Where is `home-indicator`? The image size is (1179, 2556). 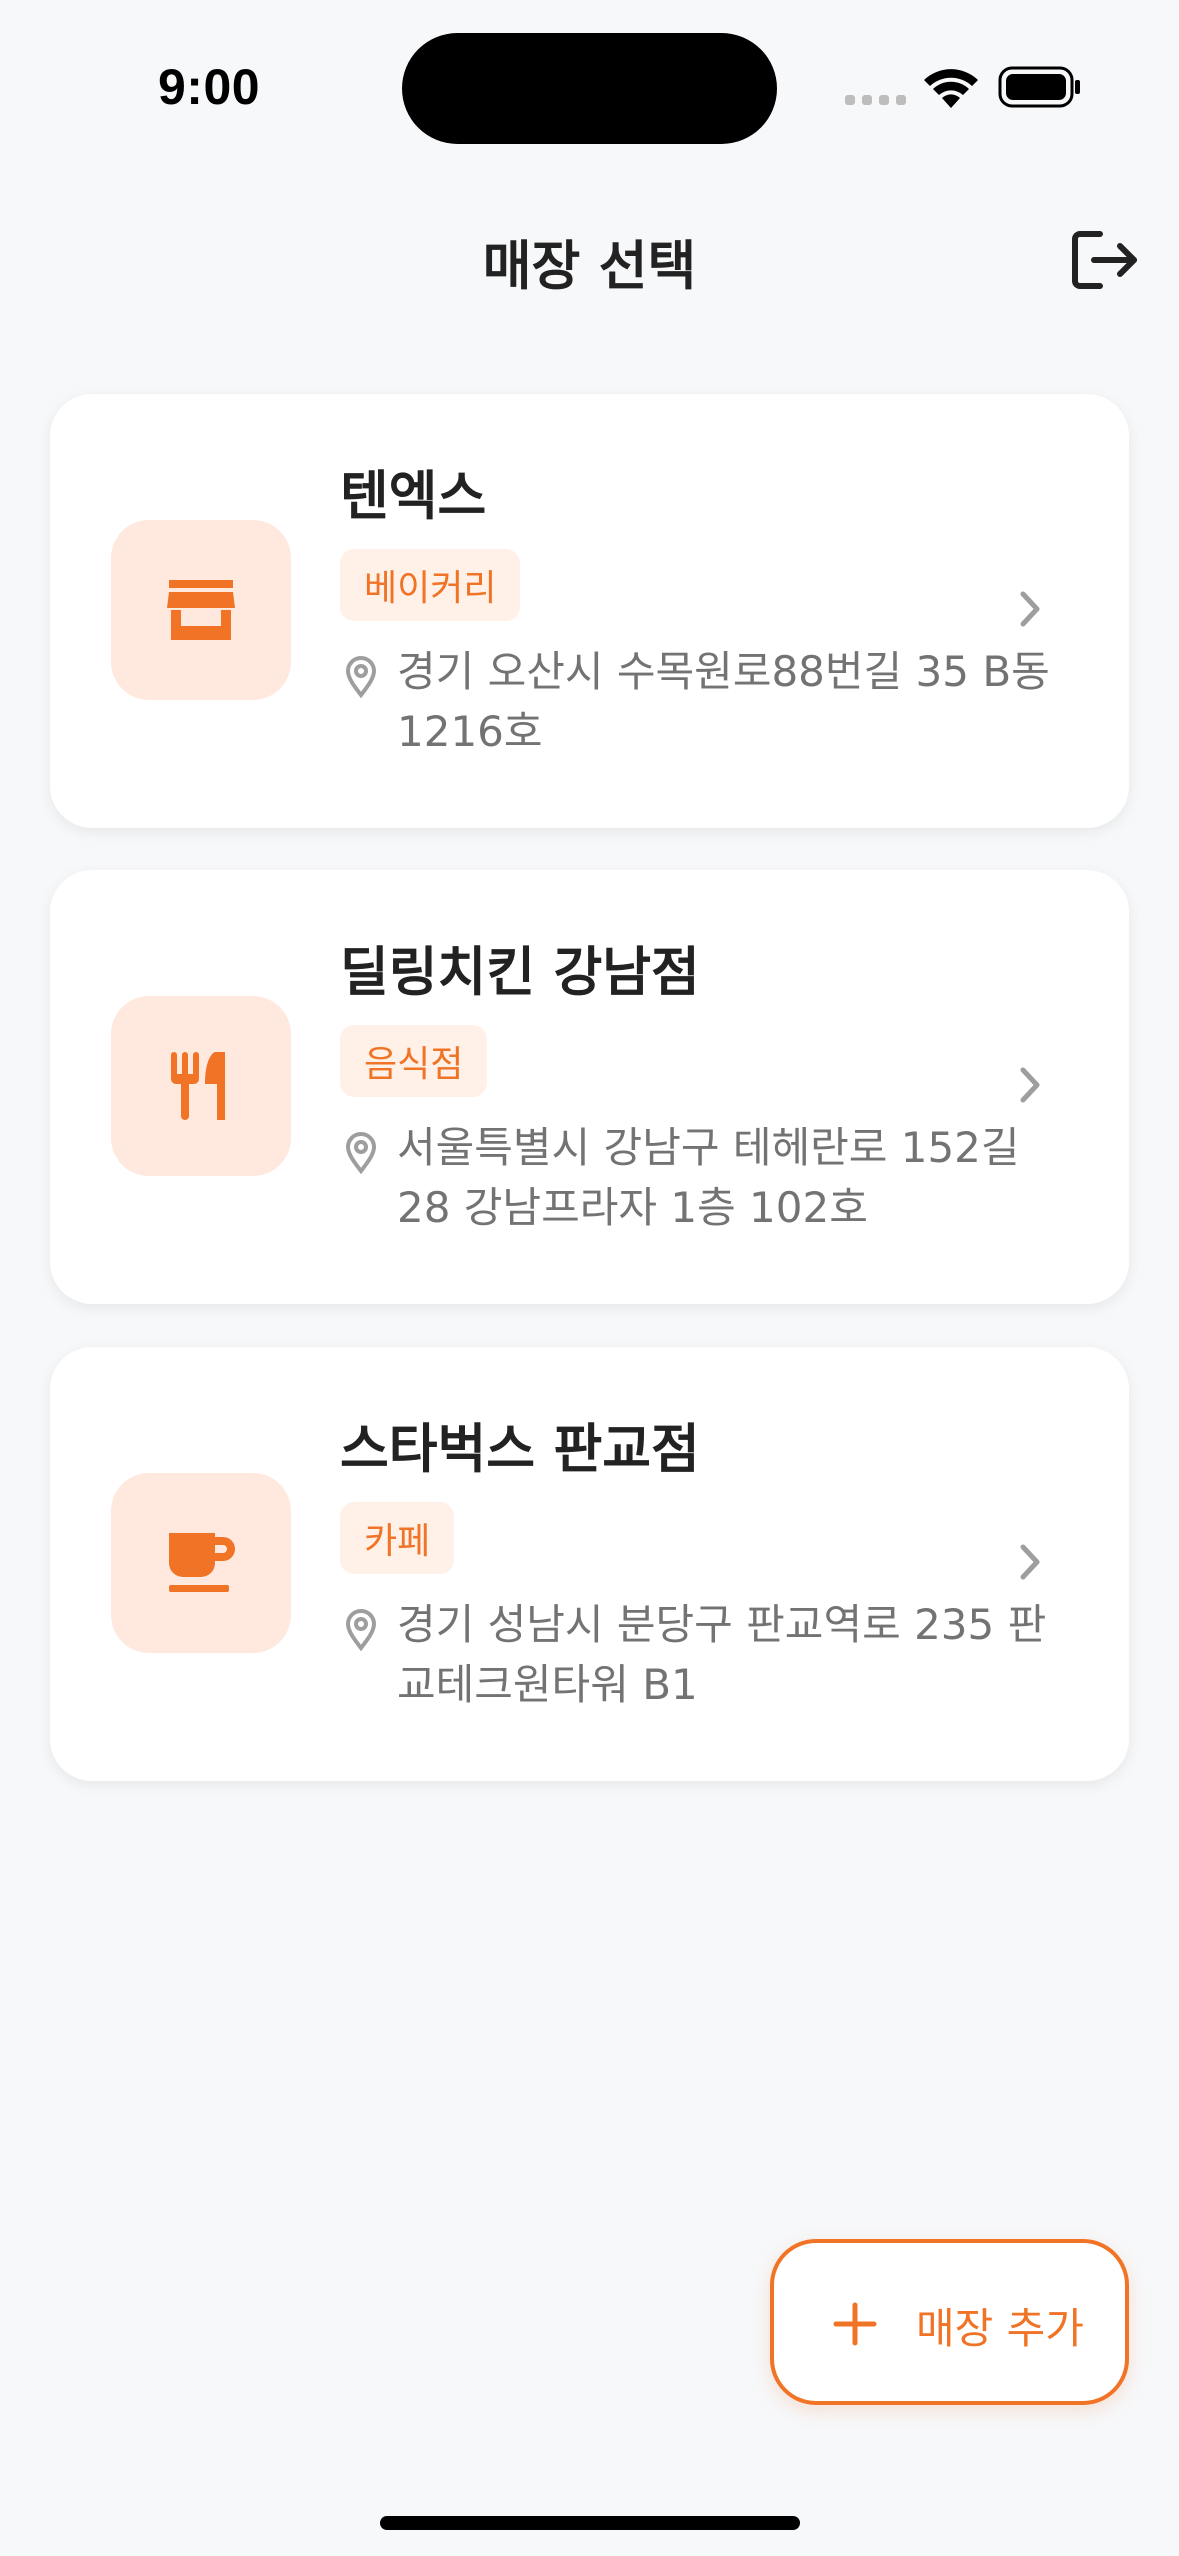
home-indicator is located at coordinates (590, 2523).